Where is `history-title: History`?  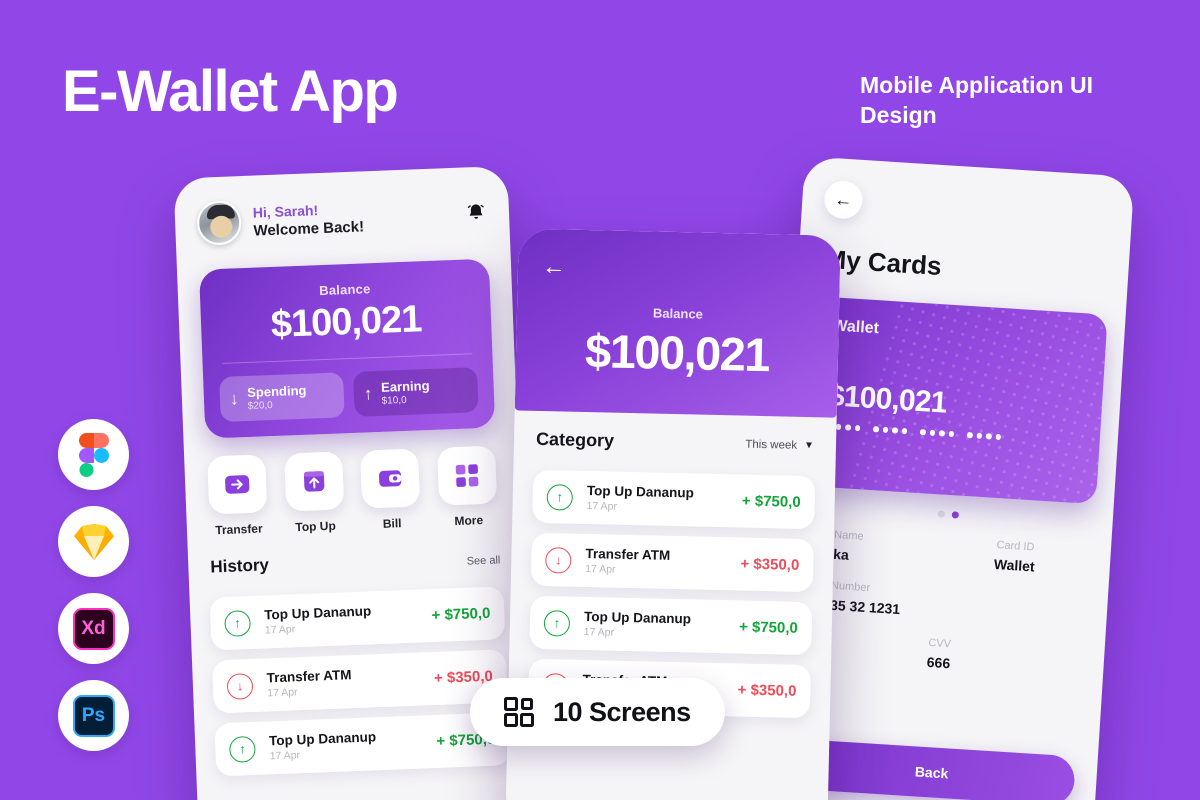 history-title: History is located at coordinates (240, 566).